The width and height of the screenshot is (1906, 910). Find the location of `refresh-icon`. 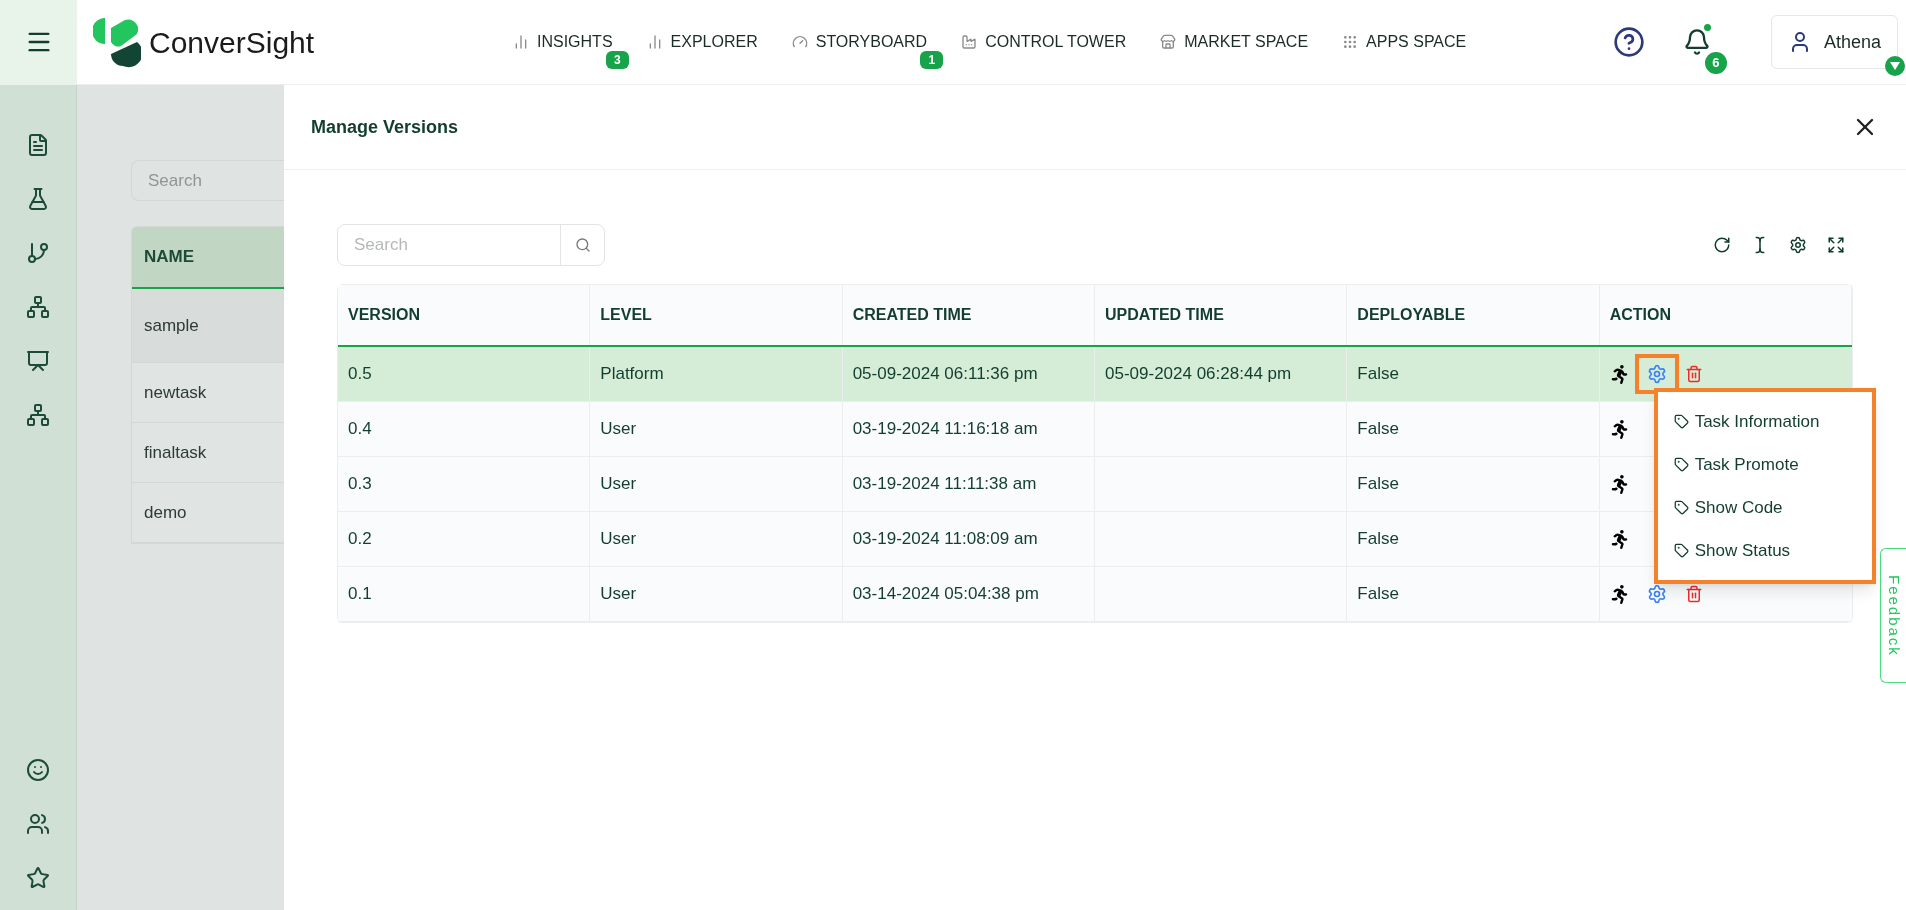

refresh-icon is located at coordinates (1722, 245).